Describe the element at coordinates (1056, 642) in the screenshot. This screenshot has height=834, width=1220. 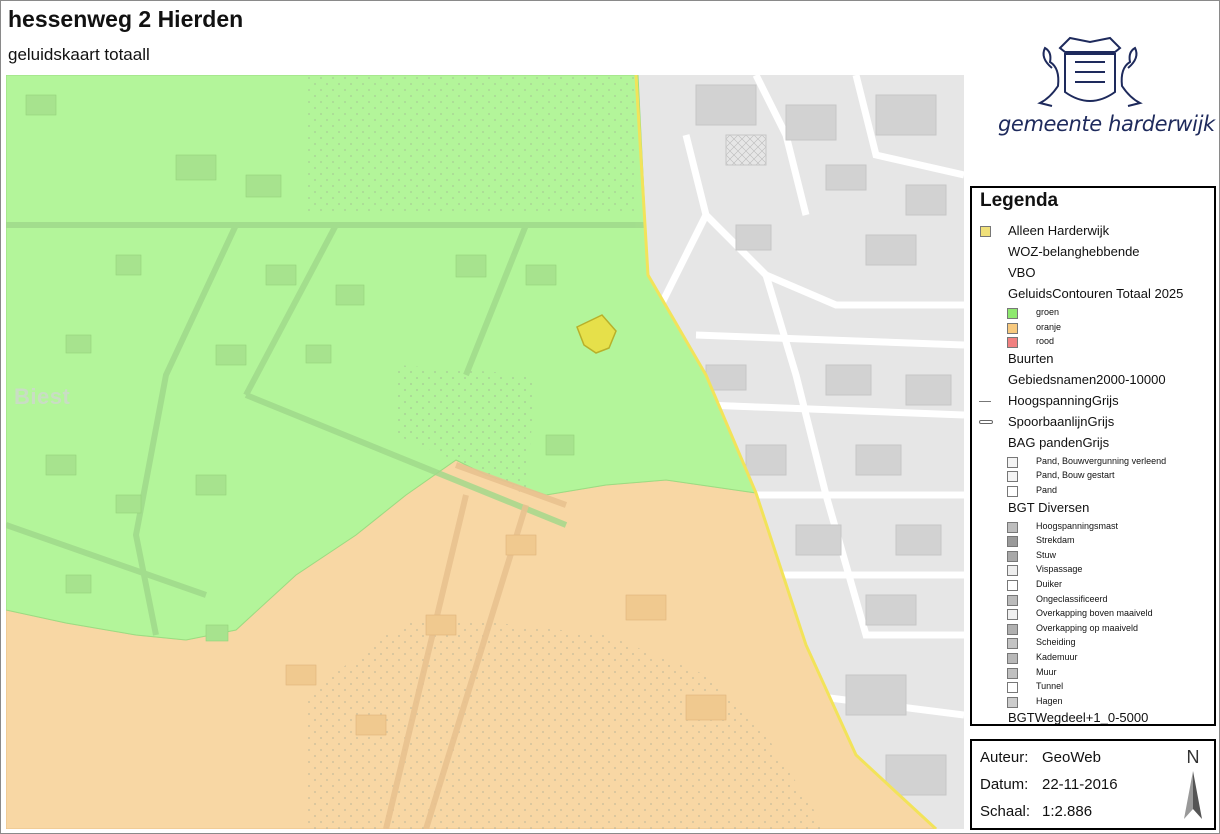
I see `legend-item-label: Scheiding` at that location.